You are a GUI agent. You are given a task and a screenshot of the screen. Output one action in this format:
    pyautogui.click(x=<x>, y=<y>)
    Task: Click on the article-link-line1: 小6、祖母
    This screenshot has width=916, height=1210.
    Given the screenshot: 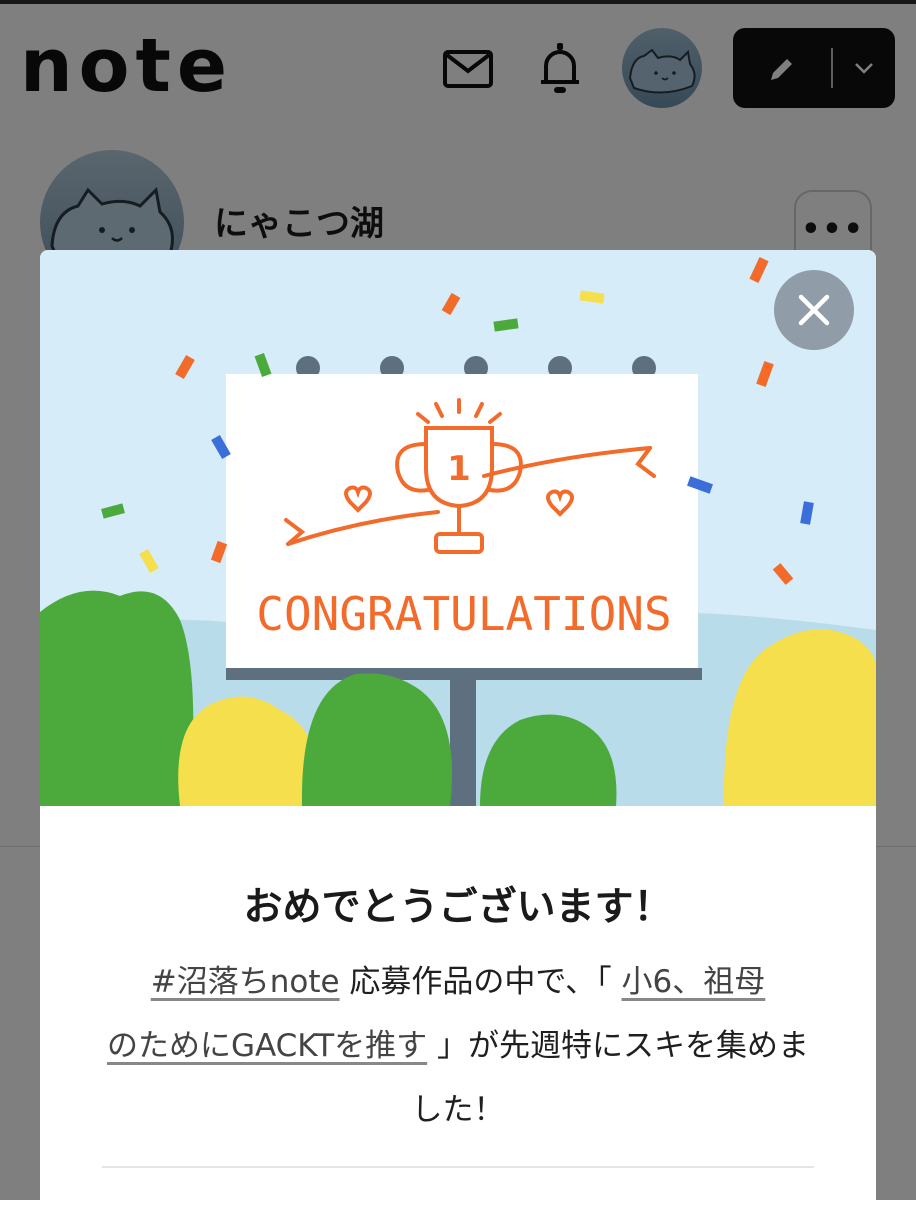 What is the action you would take?
    pyautogui.click(x=694, y=982)
    